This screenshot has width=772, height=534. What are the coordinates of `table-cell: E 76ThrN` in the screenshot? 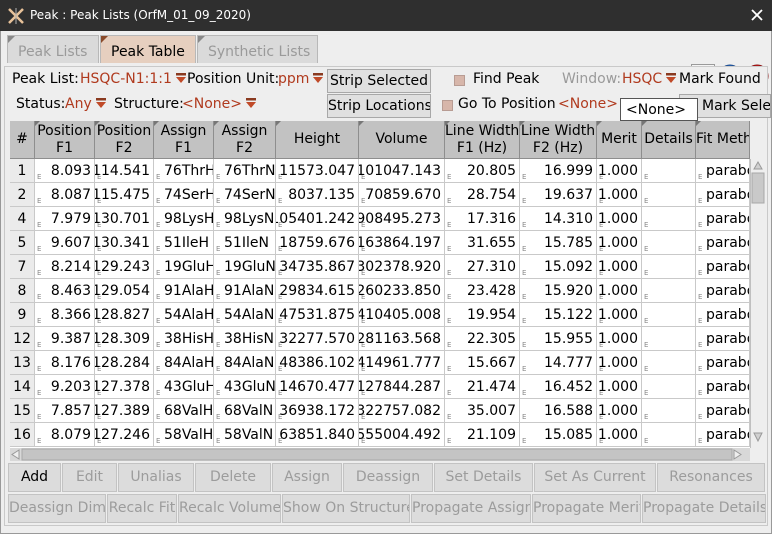 It's located at (245, 171).